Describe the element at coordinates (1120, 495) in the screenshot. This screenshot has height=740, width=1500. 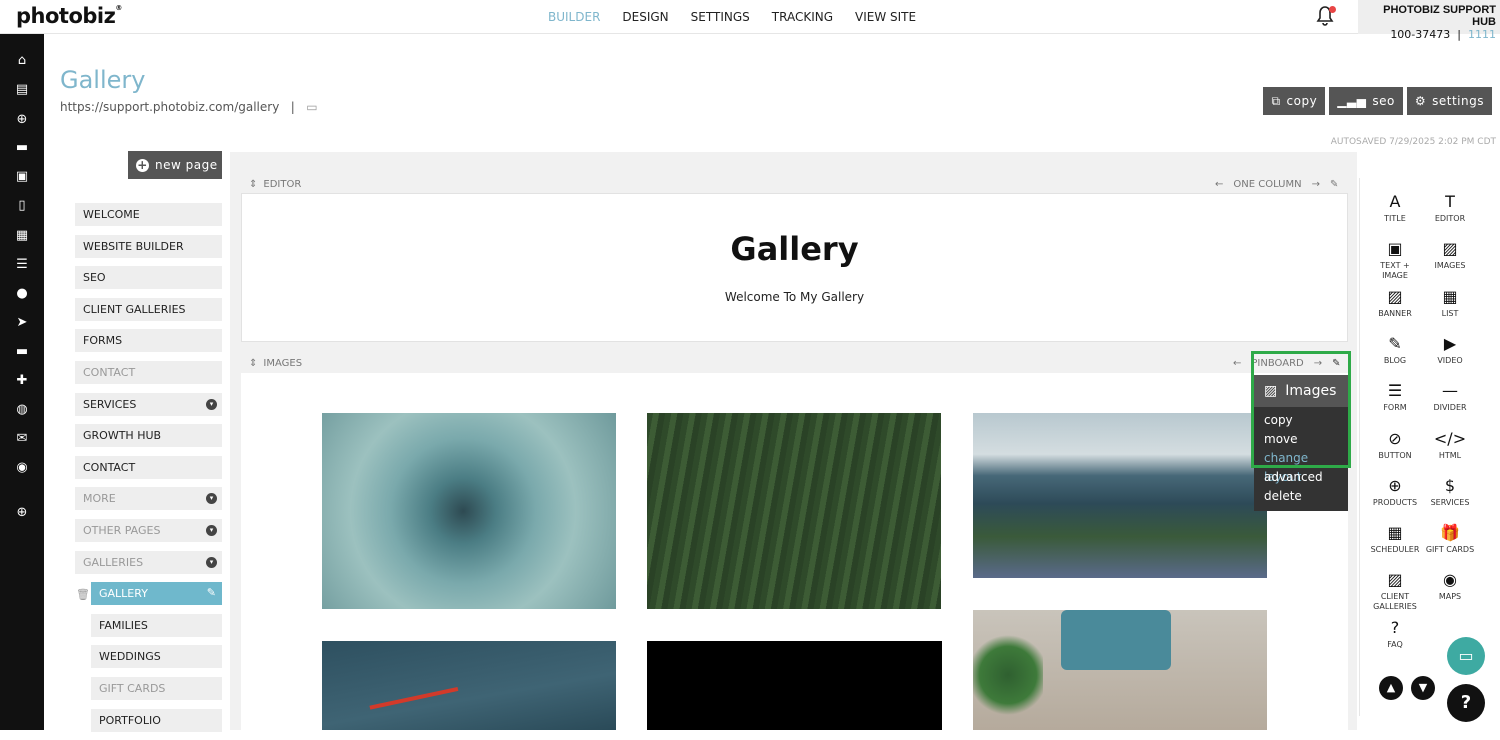
I see `gallery-image-coast` at that location.